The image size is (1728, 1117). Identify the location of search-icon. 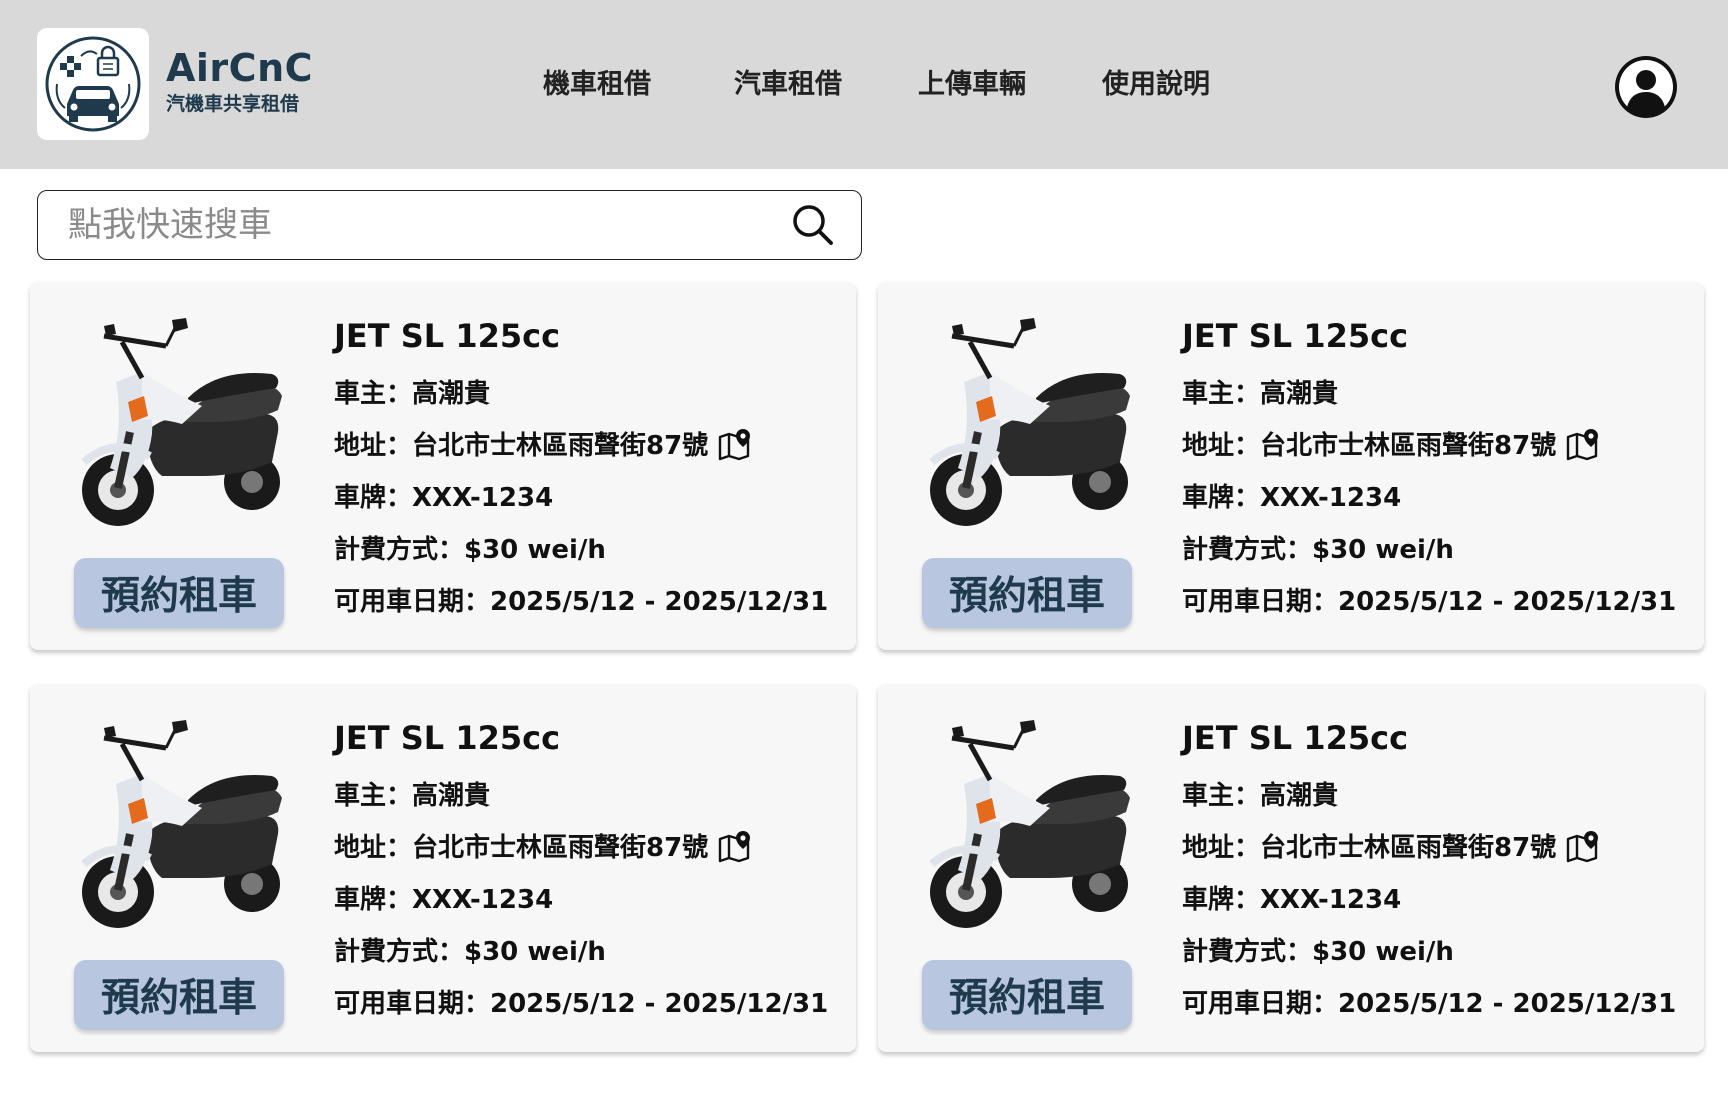
(813, 225).